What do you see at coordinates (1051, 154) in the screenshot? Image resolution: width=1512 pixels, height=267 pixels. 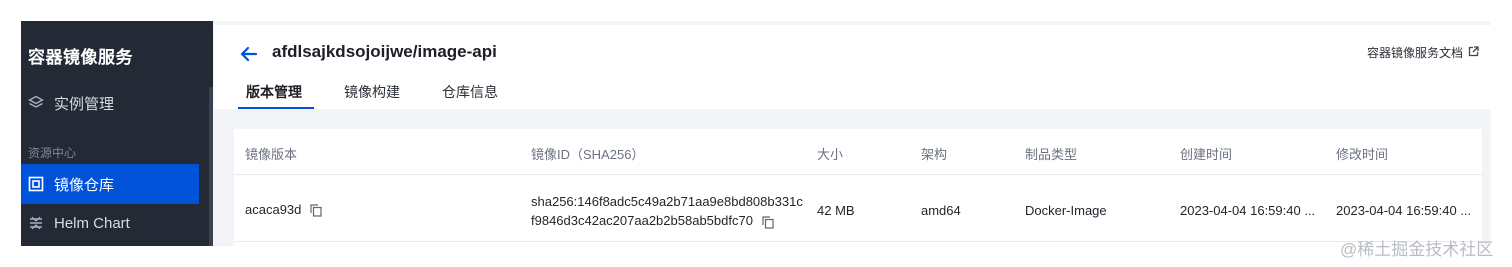 I see `column-header: 制品类型` at bounding box center [1051, 154].